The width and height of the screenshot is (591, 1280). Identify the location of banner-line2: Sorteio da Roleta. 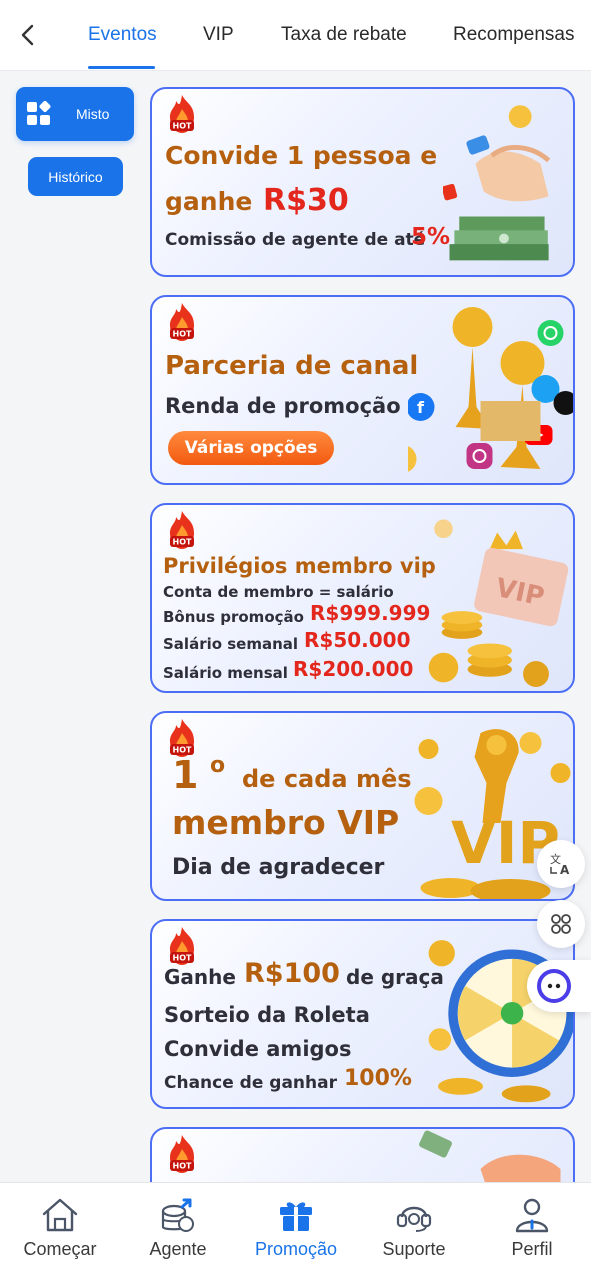
(267, 1015).